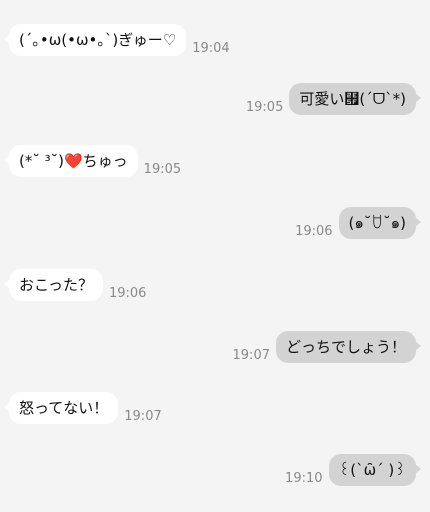  What do you see at coordinates (215, 469) in the screenshot?
I see `message-row-outgoing: 19:10 ꒰(`ω̑´ )꒱` at bounding box center [215, 469].